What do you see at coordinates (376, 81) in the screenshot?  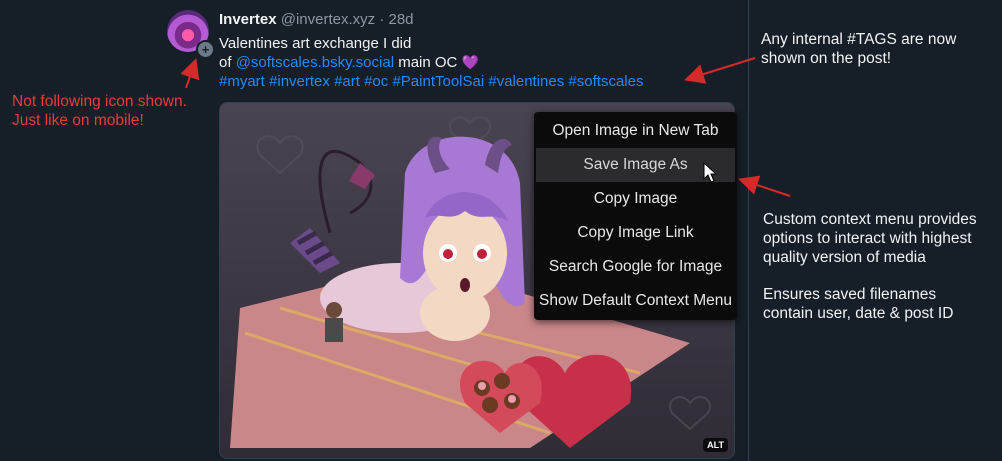 I see `hashtag-link: #oc` at bounding box center [376, 81].